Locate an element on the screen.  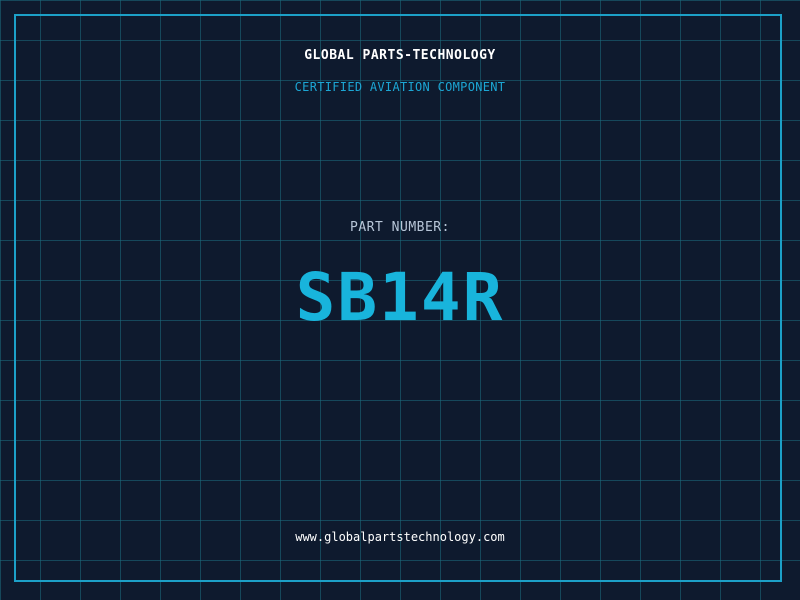
tagline: CERTIFIED AVIATION COMPONENT is located at coordinates (400, 87).